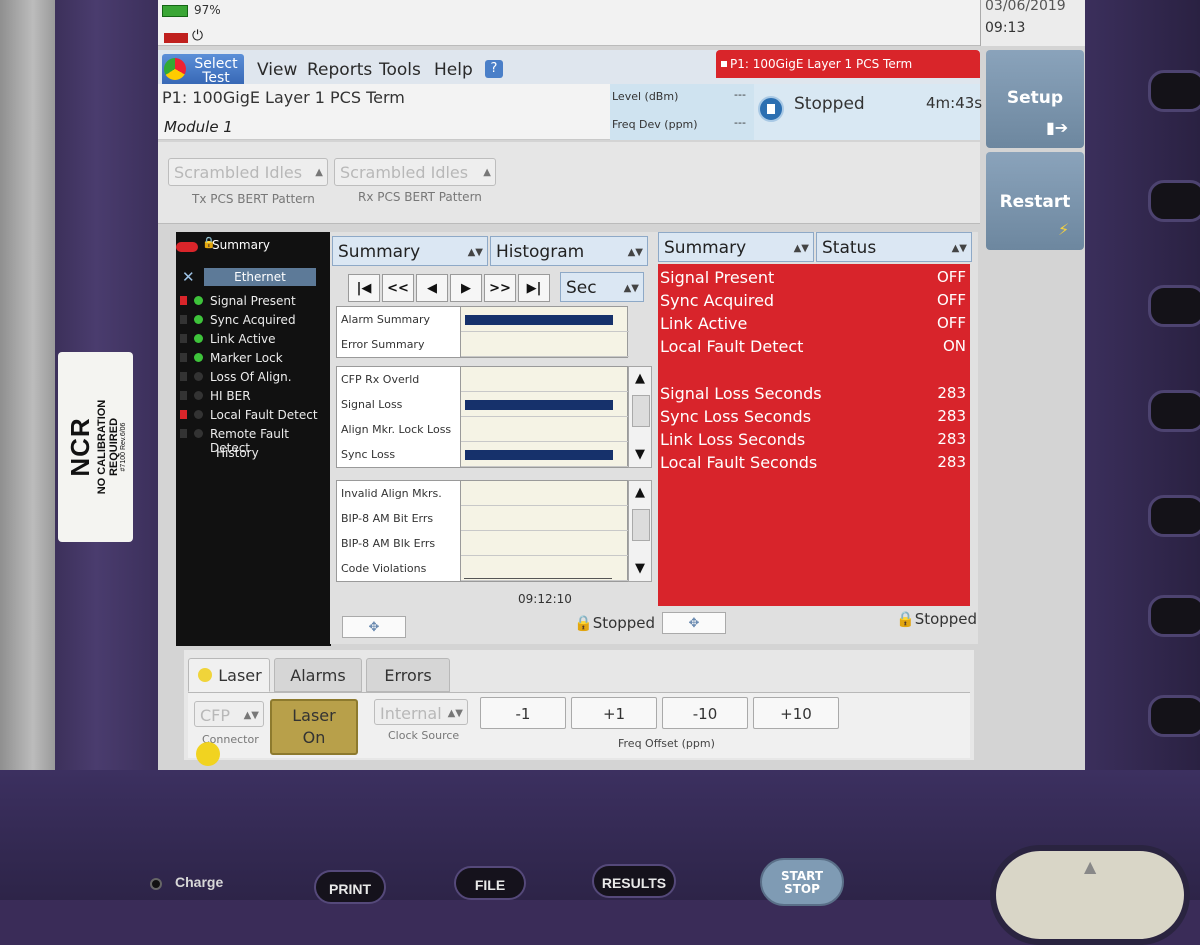 The image size is (1200, 945). I want to click on histogram-type-select: Histogram ▲▼, so click(569, 251).